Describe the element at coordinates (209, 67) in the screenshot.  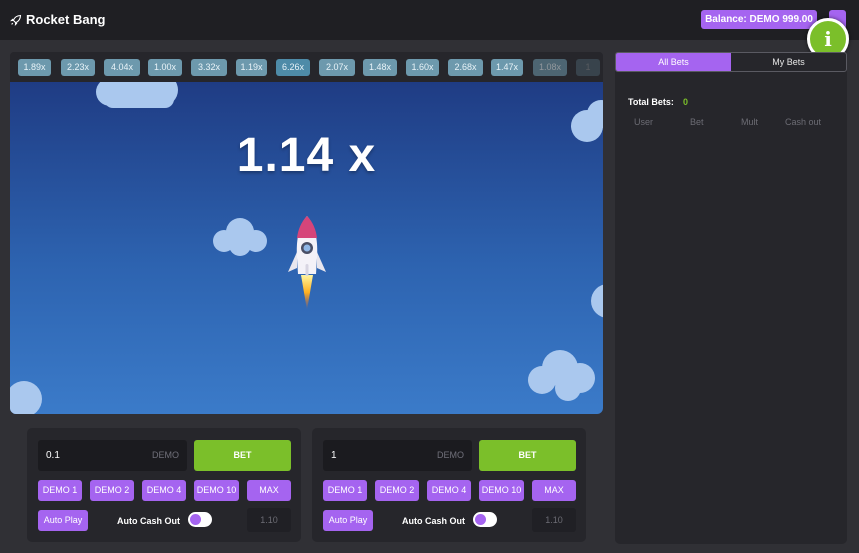
I see `history-pill: 3.32x` at that location.